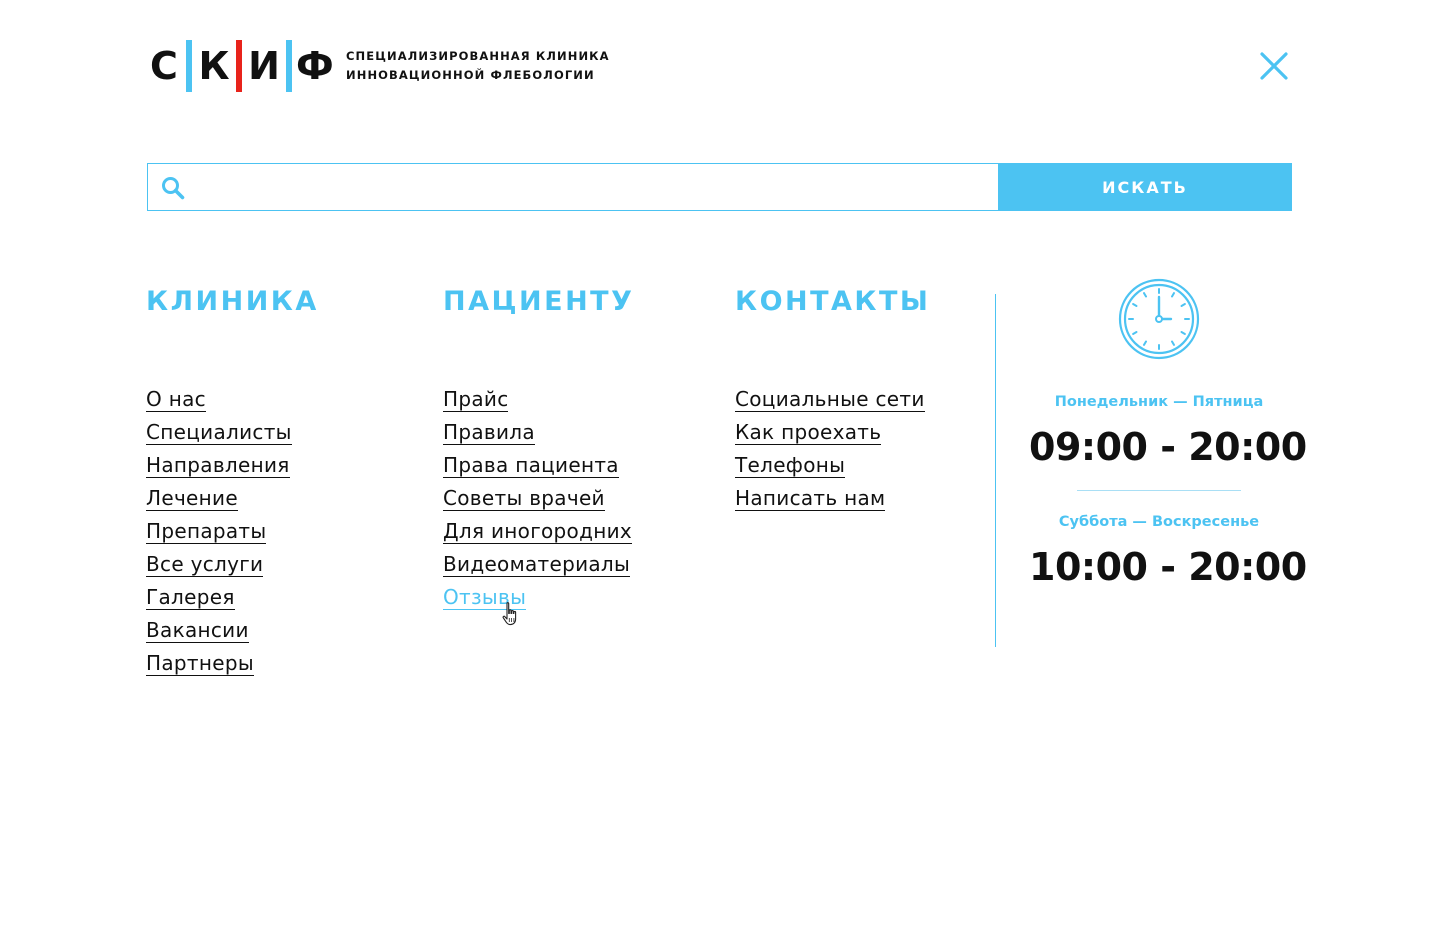 This screenshot has width=1440, height=926. What do you see at coordinates (206, 531) in the screenshot?
I see `menu-link: Препараты` at bounding box center [206, 531].